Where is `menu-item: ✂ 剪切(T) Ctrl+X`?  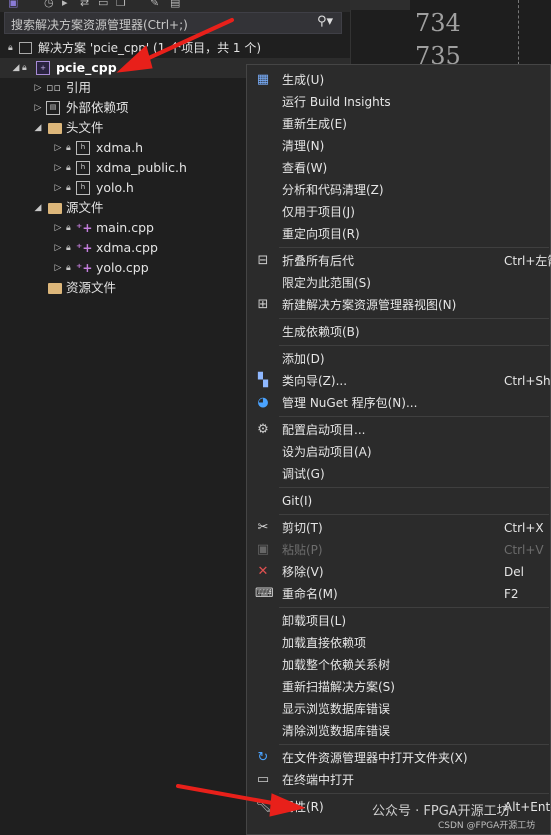 menu-item: ✂ 剪切(T) Ctrl+X is located at coordinates (399, 528).